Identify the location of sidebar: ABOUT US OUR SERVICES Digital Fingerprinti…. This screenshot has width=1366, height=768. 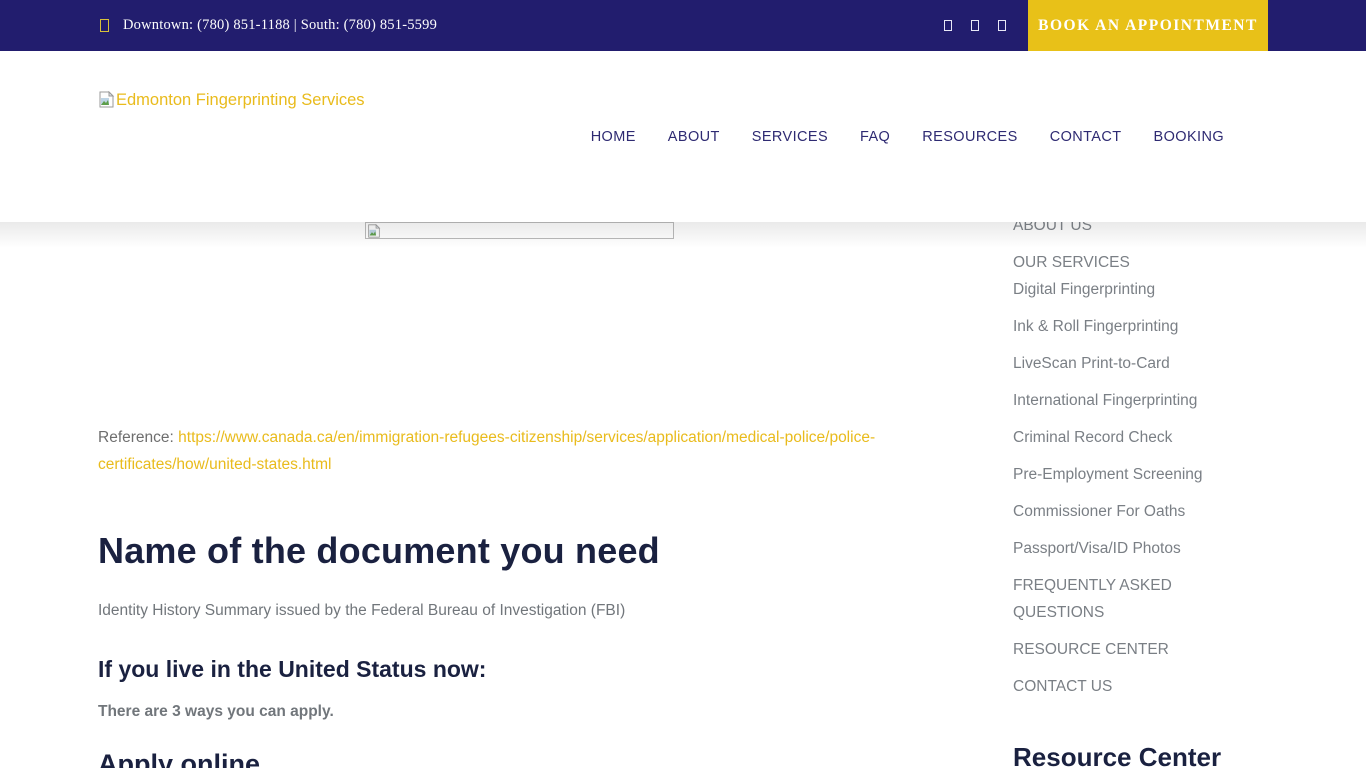
(1140, 492).